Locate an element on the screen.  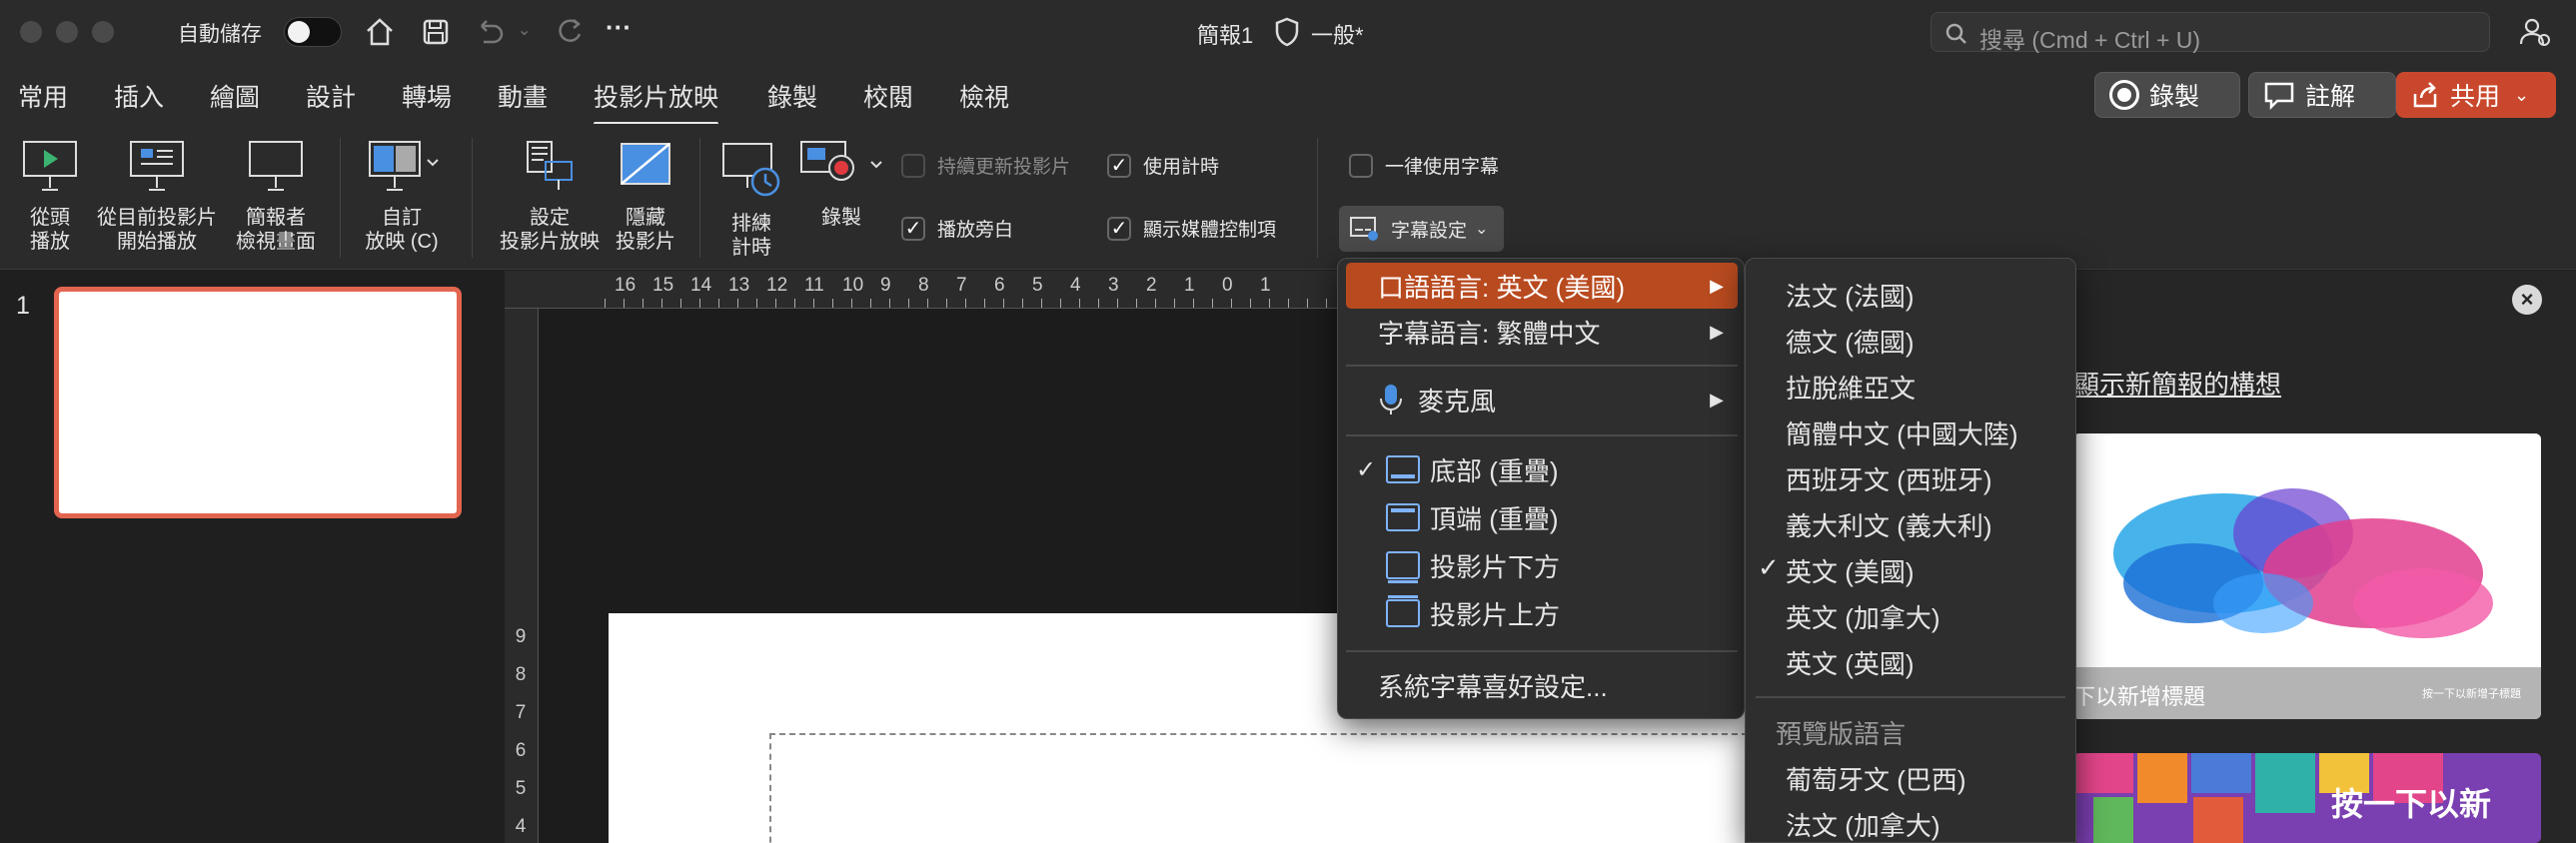
language-item: 拉脫維亞文 is located at coordinates (1851, 387).